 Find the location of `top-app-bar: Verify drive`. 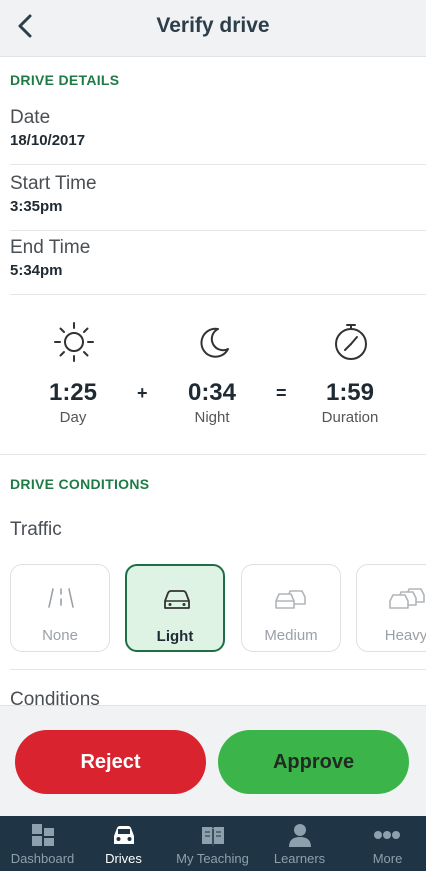

top-app-bar: Verify drive is located at coordinates (213, 28).